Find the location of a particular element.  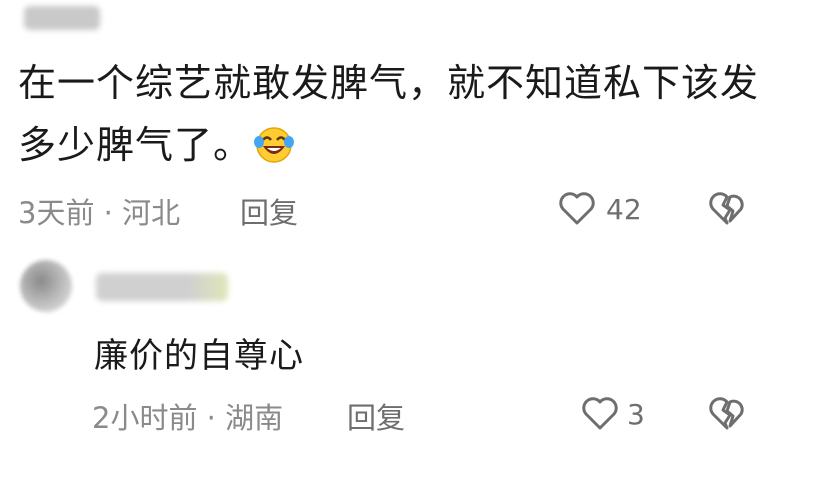

comment-reply-button: 回复 is located at coordinates (269, 211).